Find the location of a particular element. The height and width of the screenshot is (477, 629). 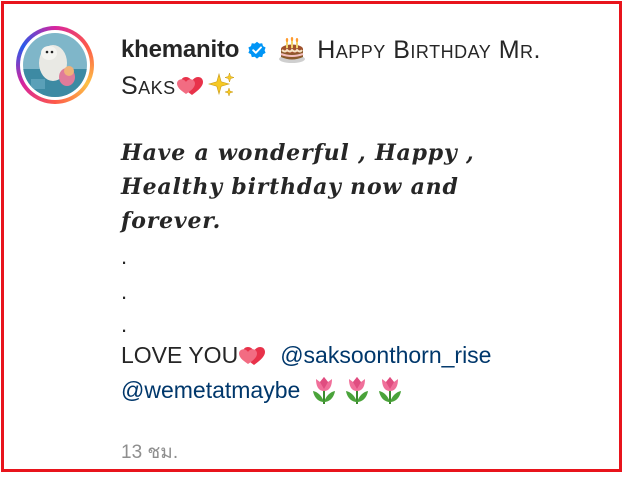

avatar-gap is located at coordinates (55, 65).